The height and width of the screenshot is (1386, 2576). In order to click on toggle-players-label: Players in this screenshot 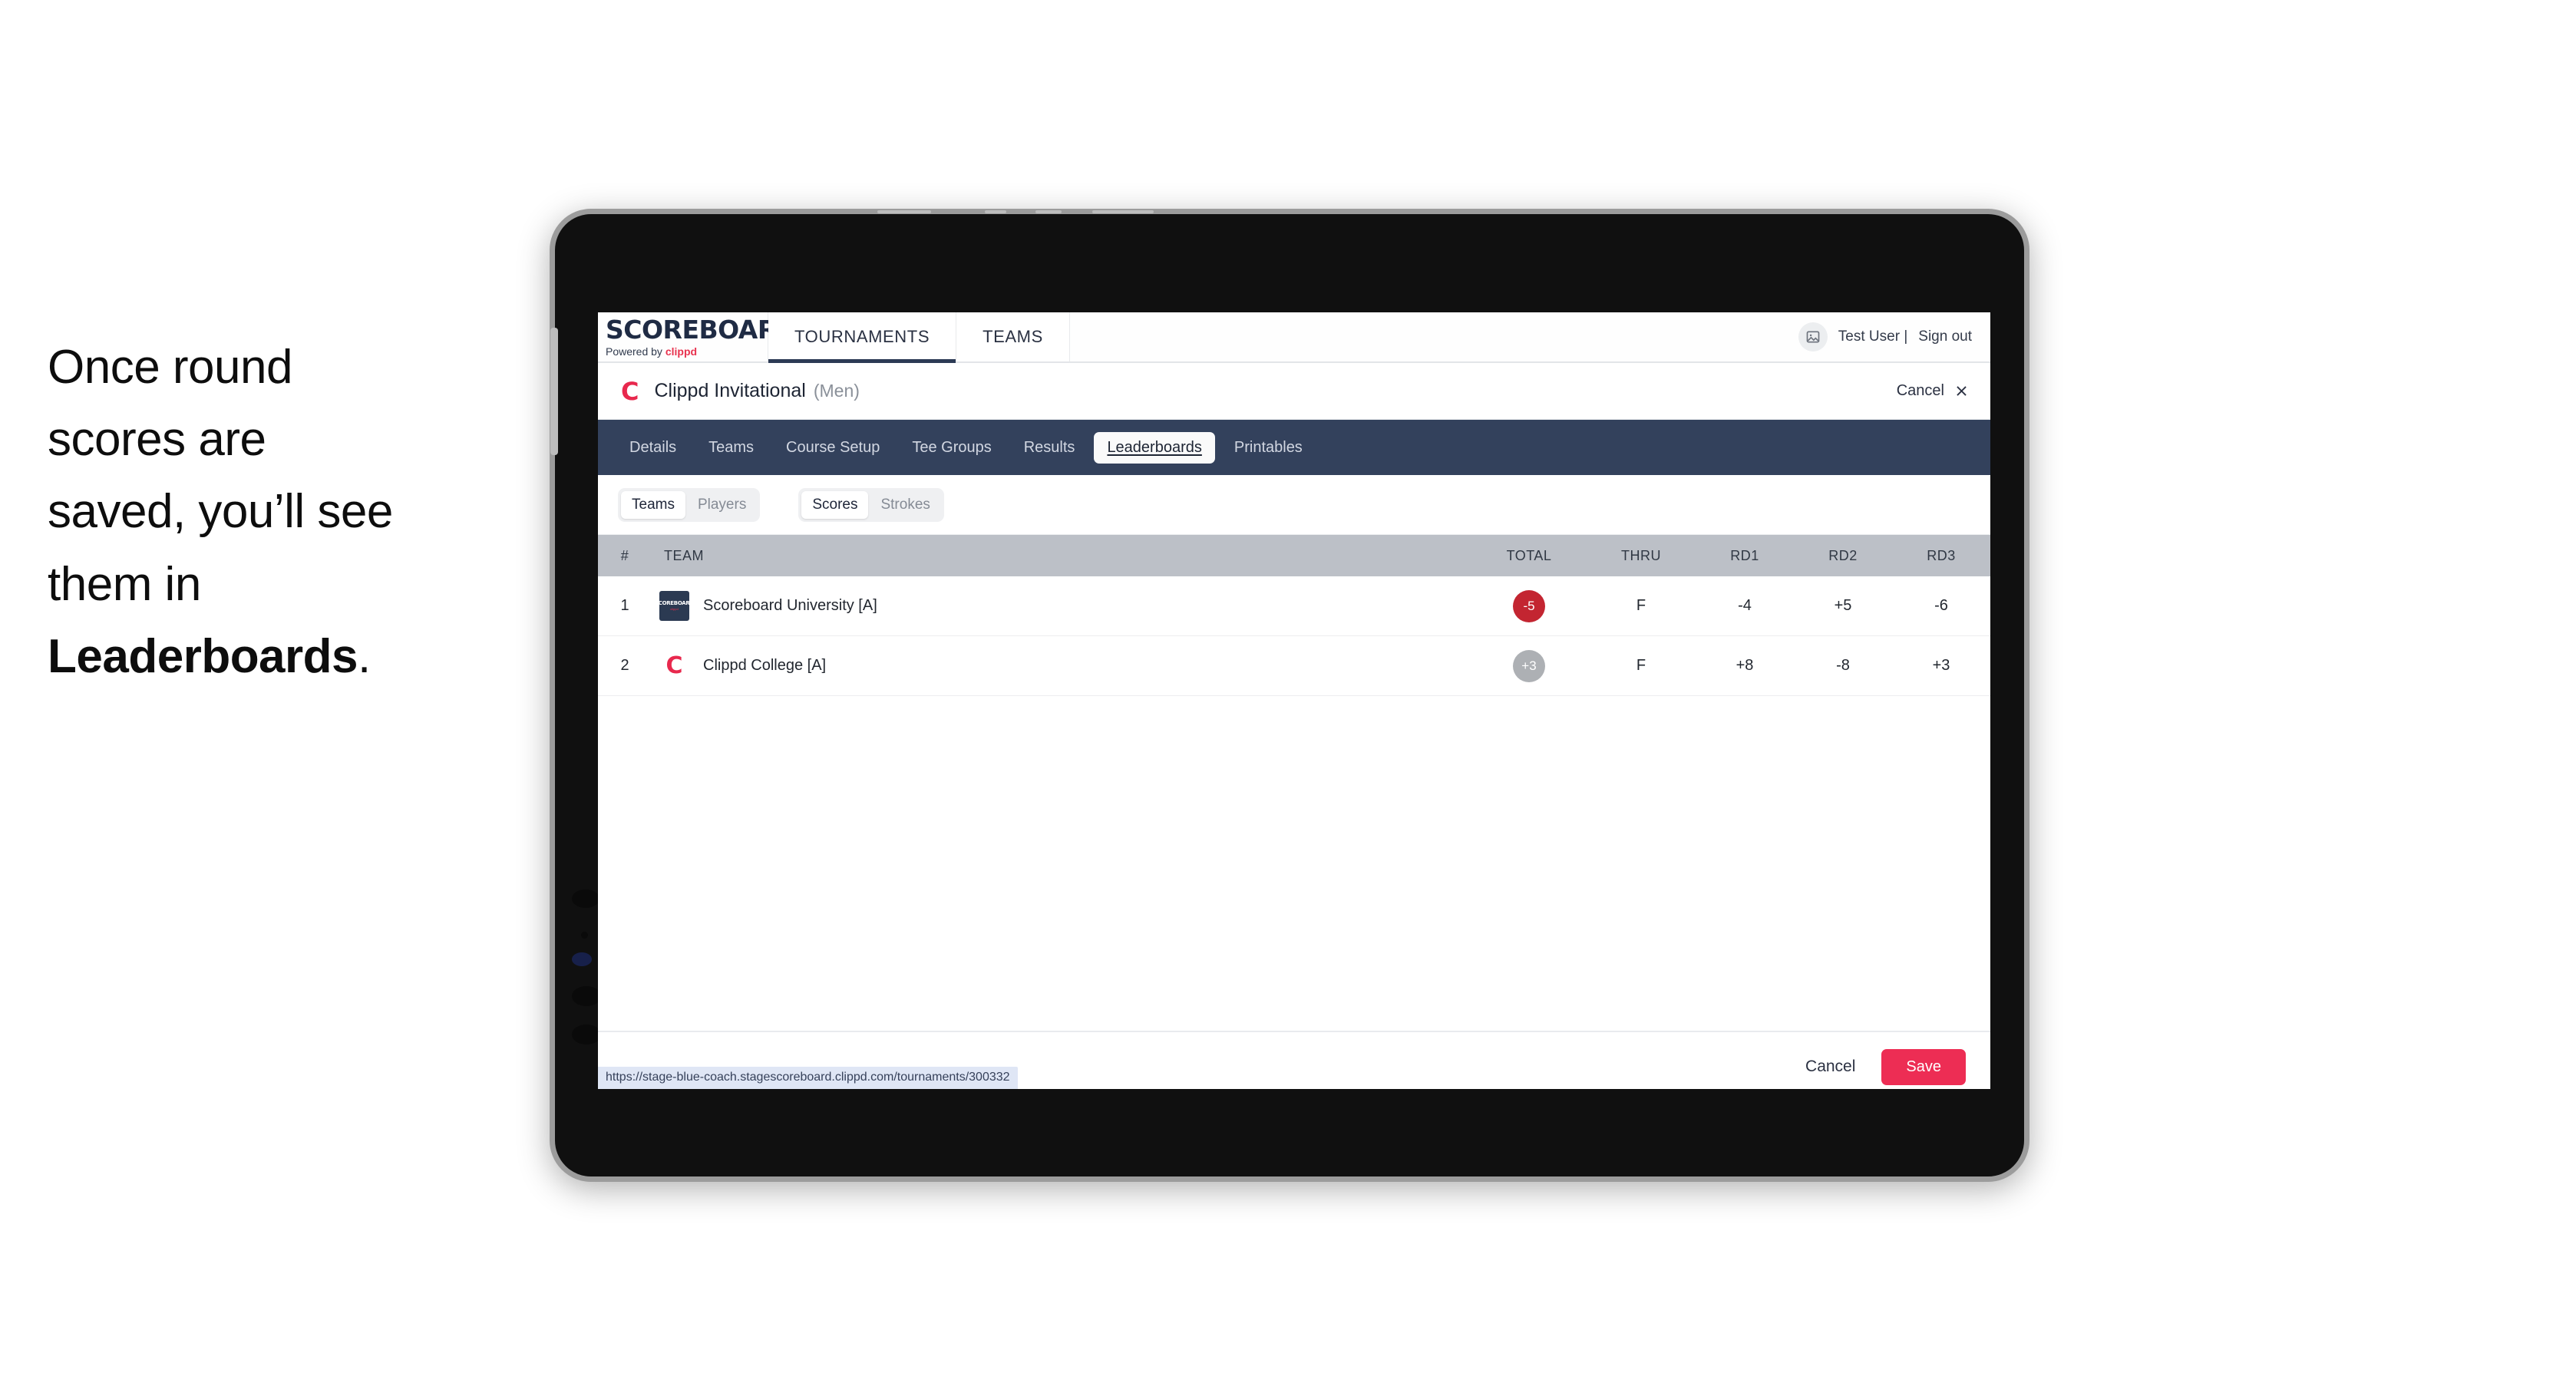, I will do `click(722, 504)`.